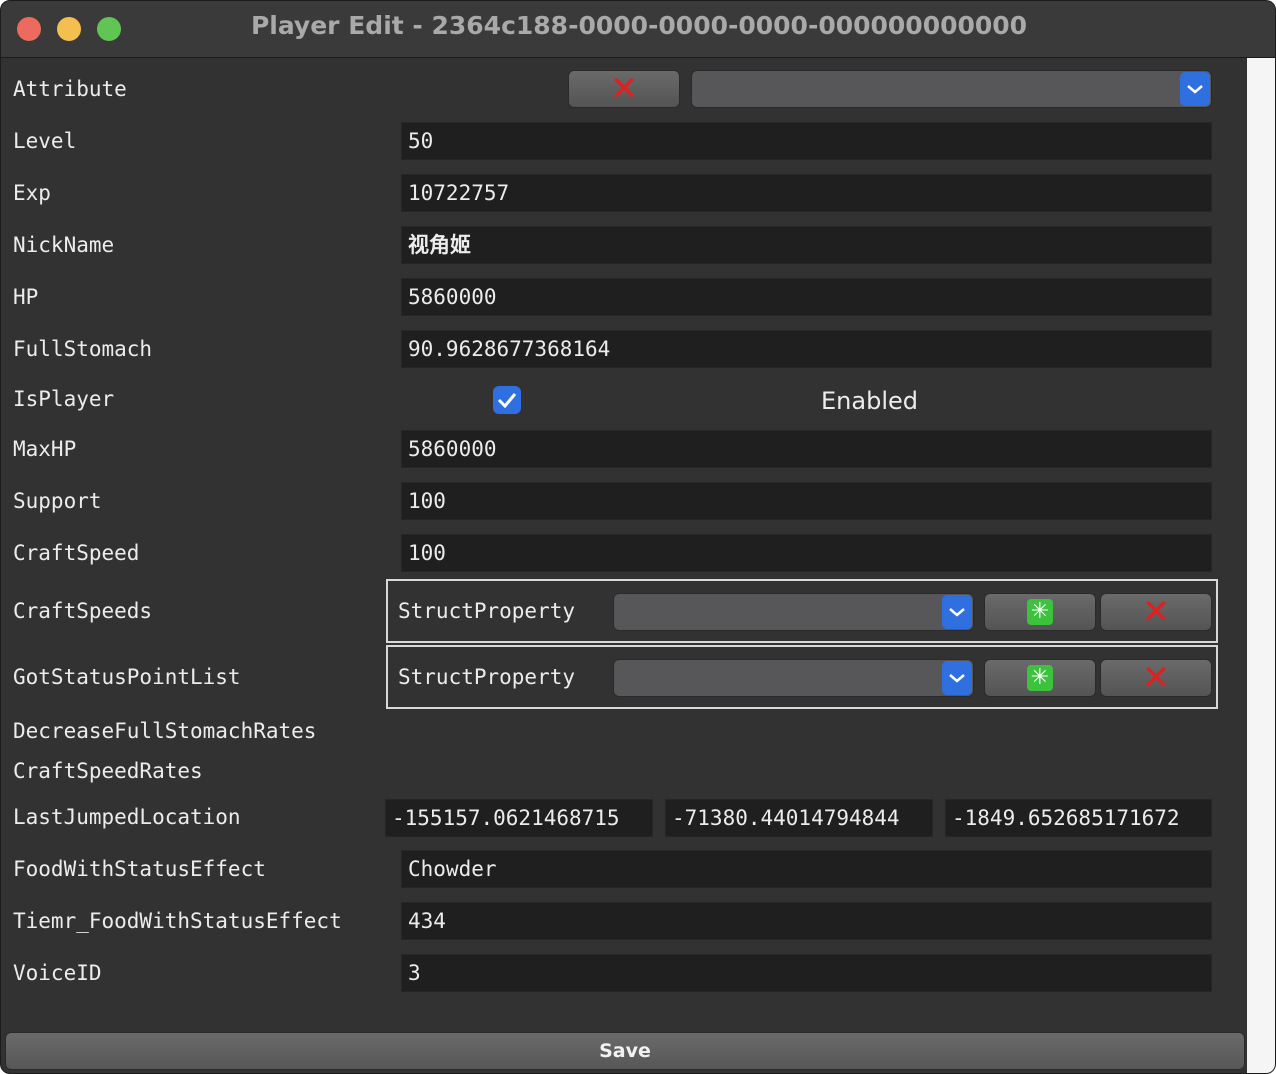  I want to click on hp-label: HP, so click(26, 297).